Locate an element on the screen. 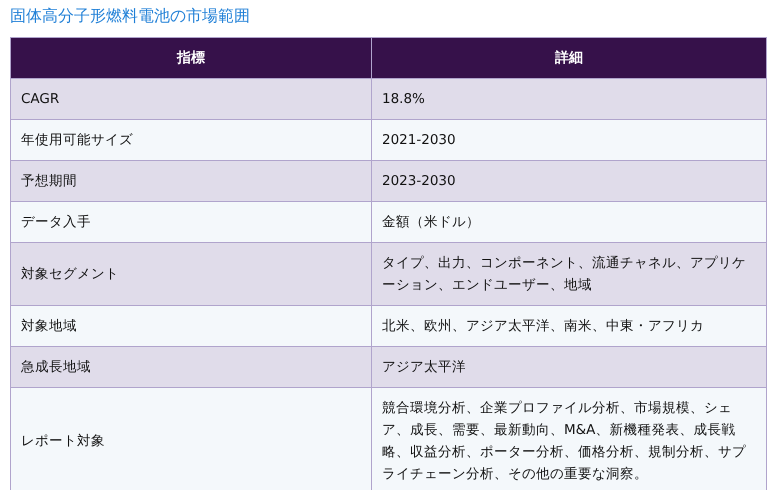 Image resolution: width=769 pixels, height=490 pixels. column-header: 詳細 is located at coordinates (569, 58).